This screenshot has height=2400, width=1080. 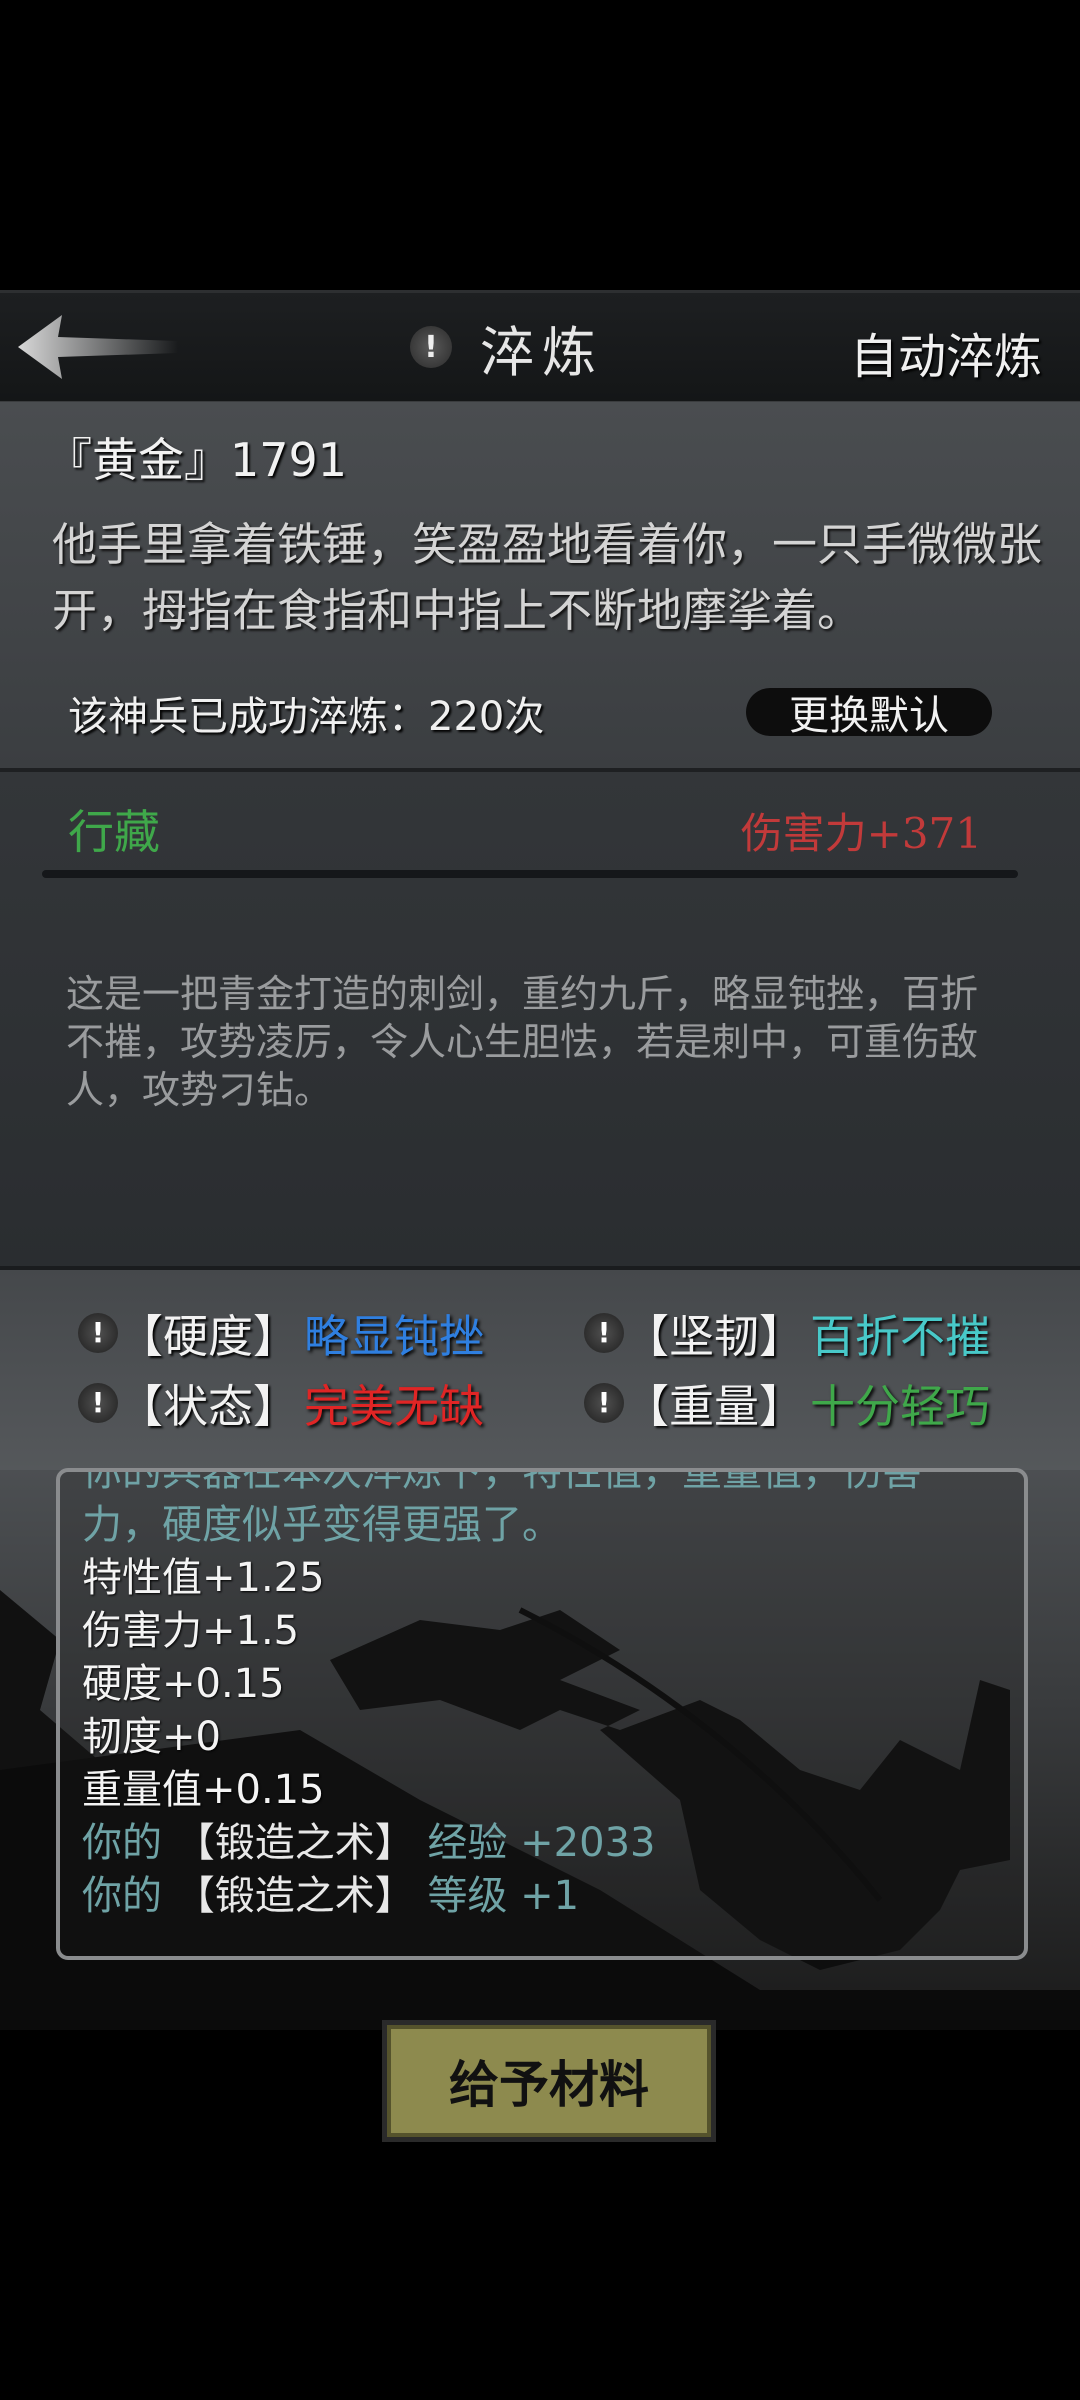 I want to click on stat-value: 百折不摧, so click(x=900, y=1336).